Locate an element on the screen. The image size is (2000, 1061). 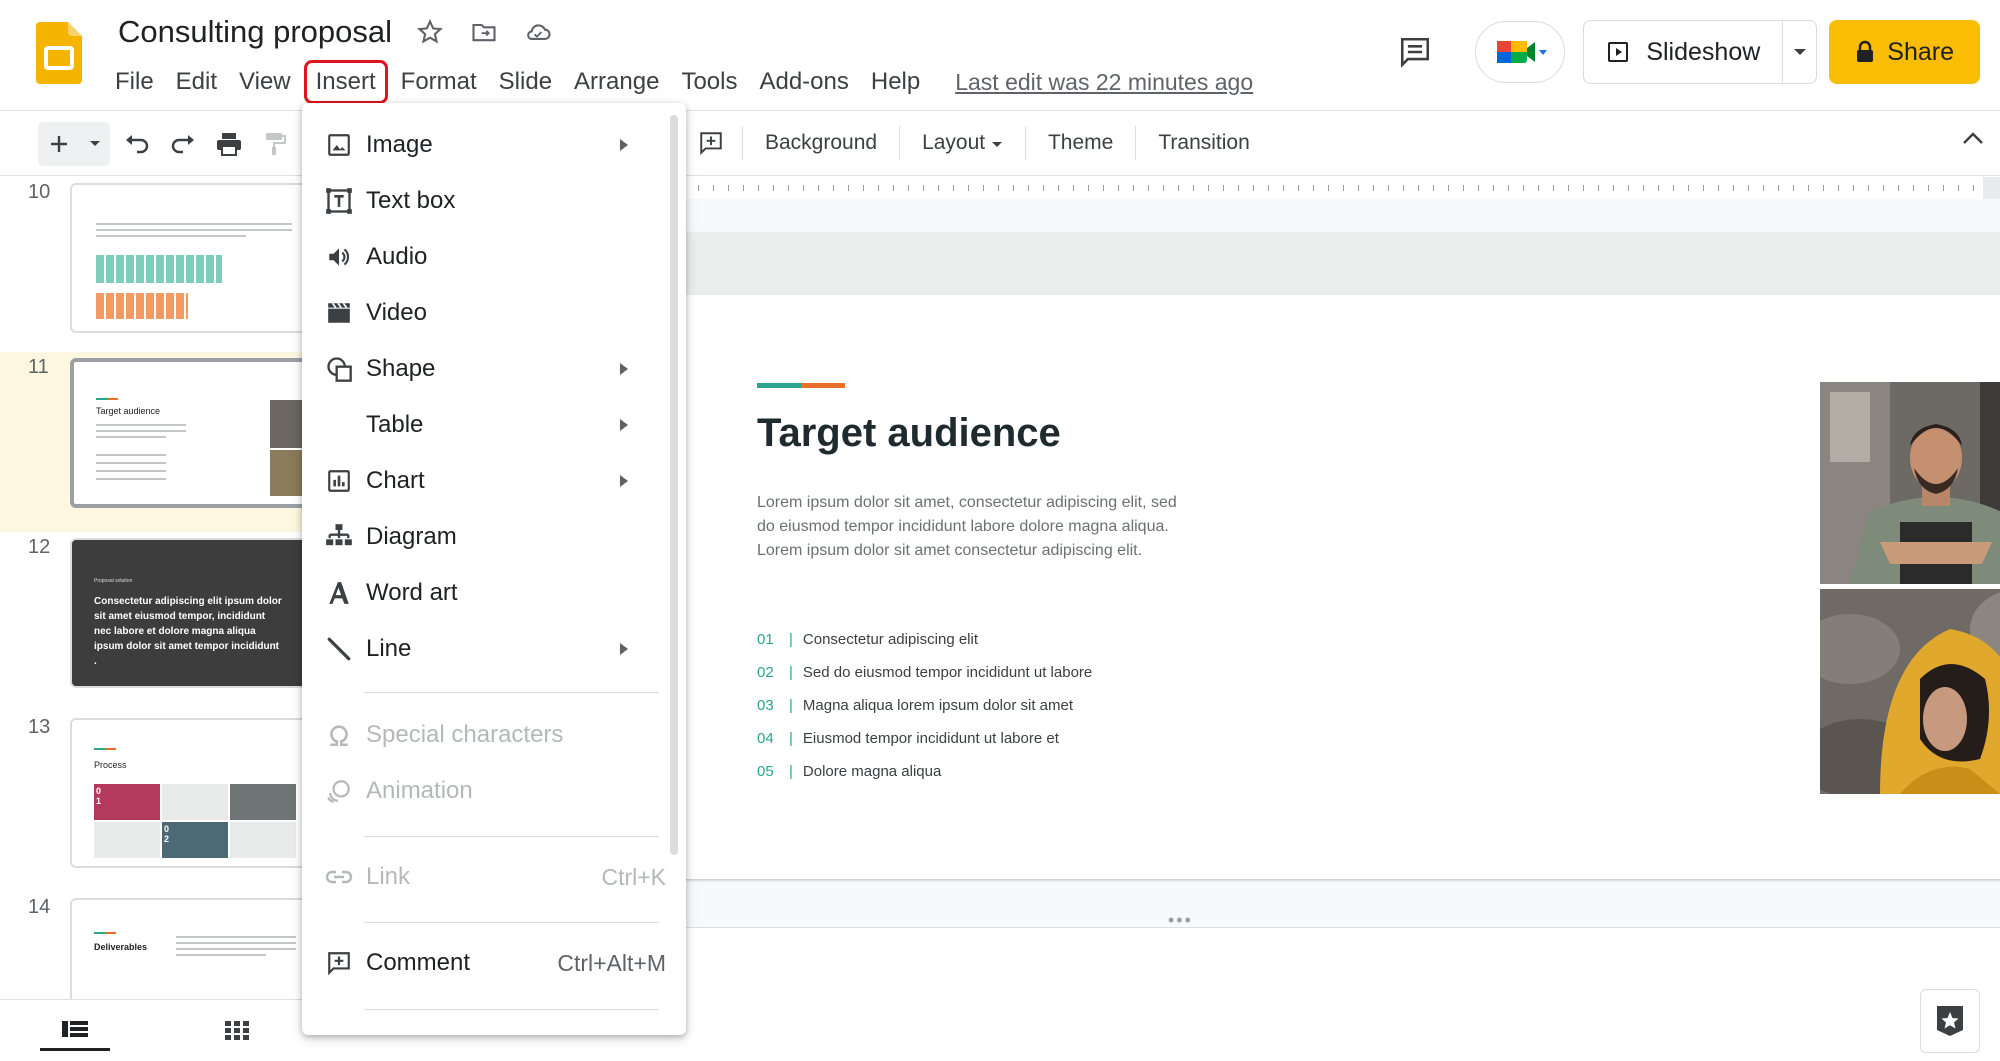
thumb-step-number: 0 1 is located at coordinates (99, 796).